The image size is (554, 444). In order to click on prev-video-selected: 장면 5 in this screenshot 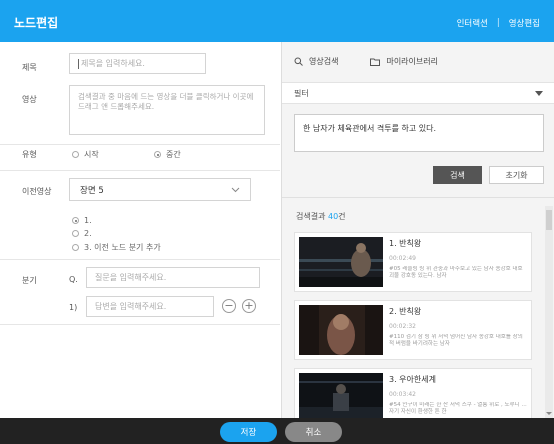, I will do `click(92, 190)`.